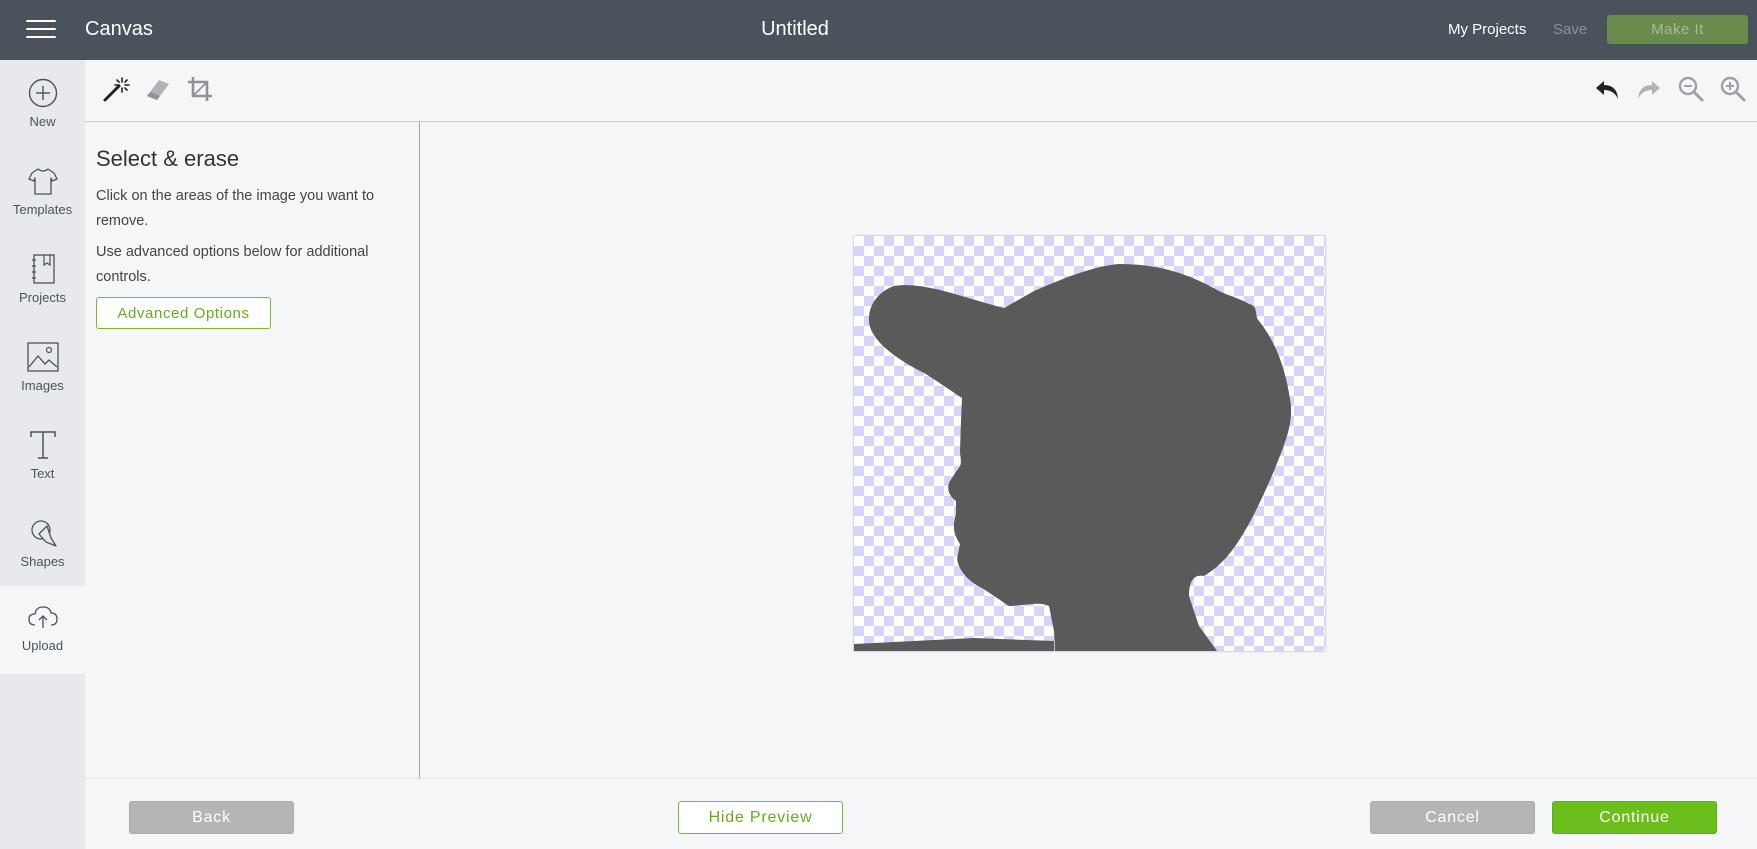 The height and width of the screenshot is (849, 1757). What do you see at coordinates (42, 93) in the screenshot?
I see `plus-circle-icon` at bounding box center [42, 93].